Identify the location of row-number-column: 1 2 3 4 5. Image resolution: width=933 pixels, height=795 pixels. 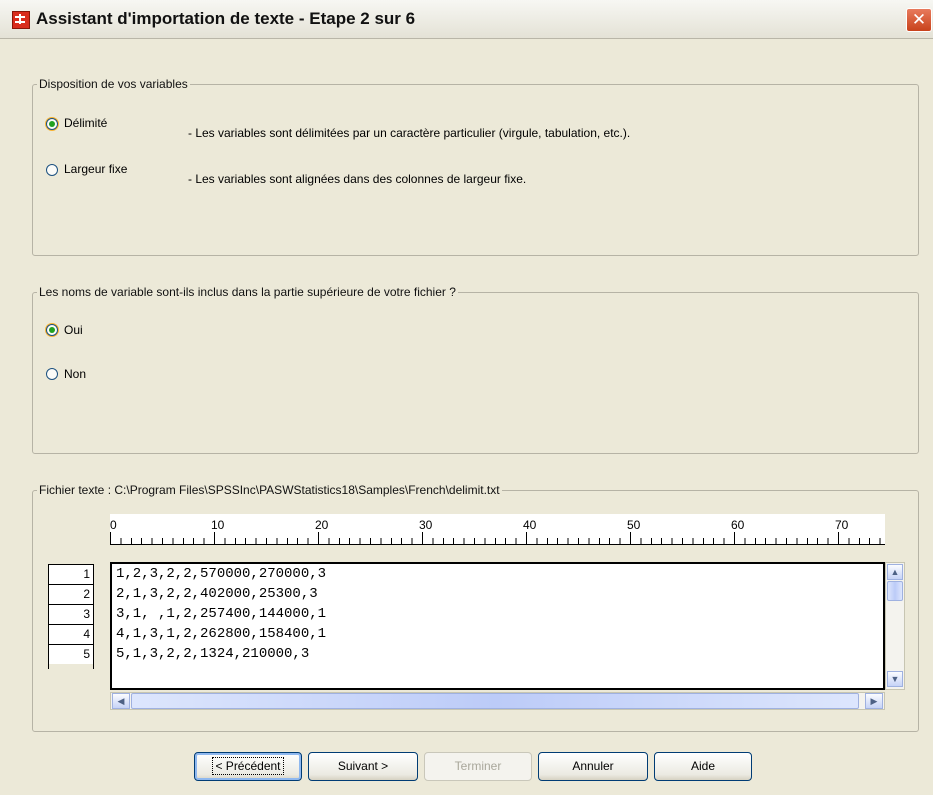
(71, 616).